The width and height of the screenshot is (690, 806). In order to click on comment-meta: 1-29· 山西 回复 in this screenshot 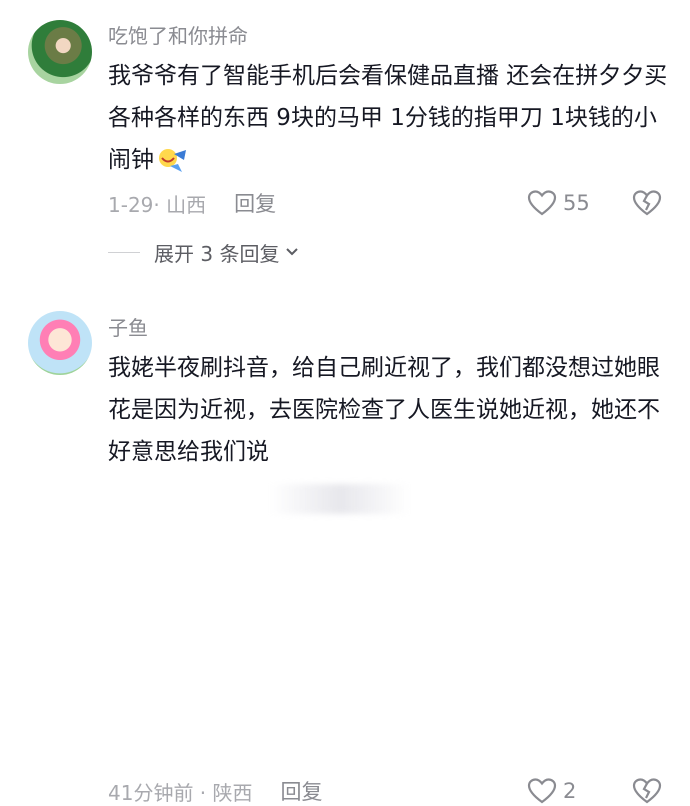, I will do `click(192, 203)`.